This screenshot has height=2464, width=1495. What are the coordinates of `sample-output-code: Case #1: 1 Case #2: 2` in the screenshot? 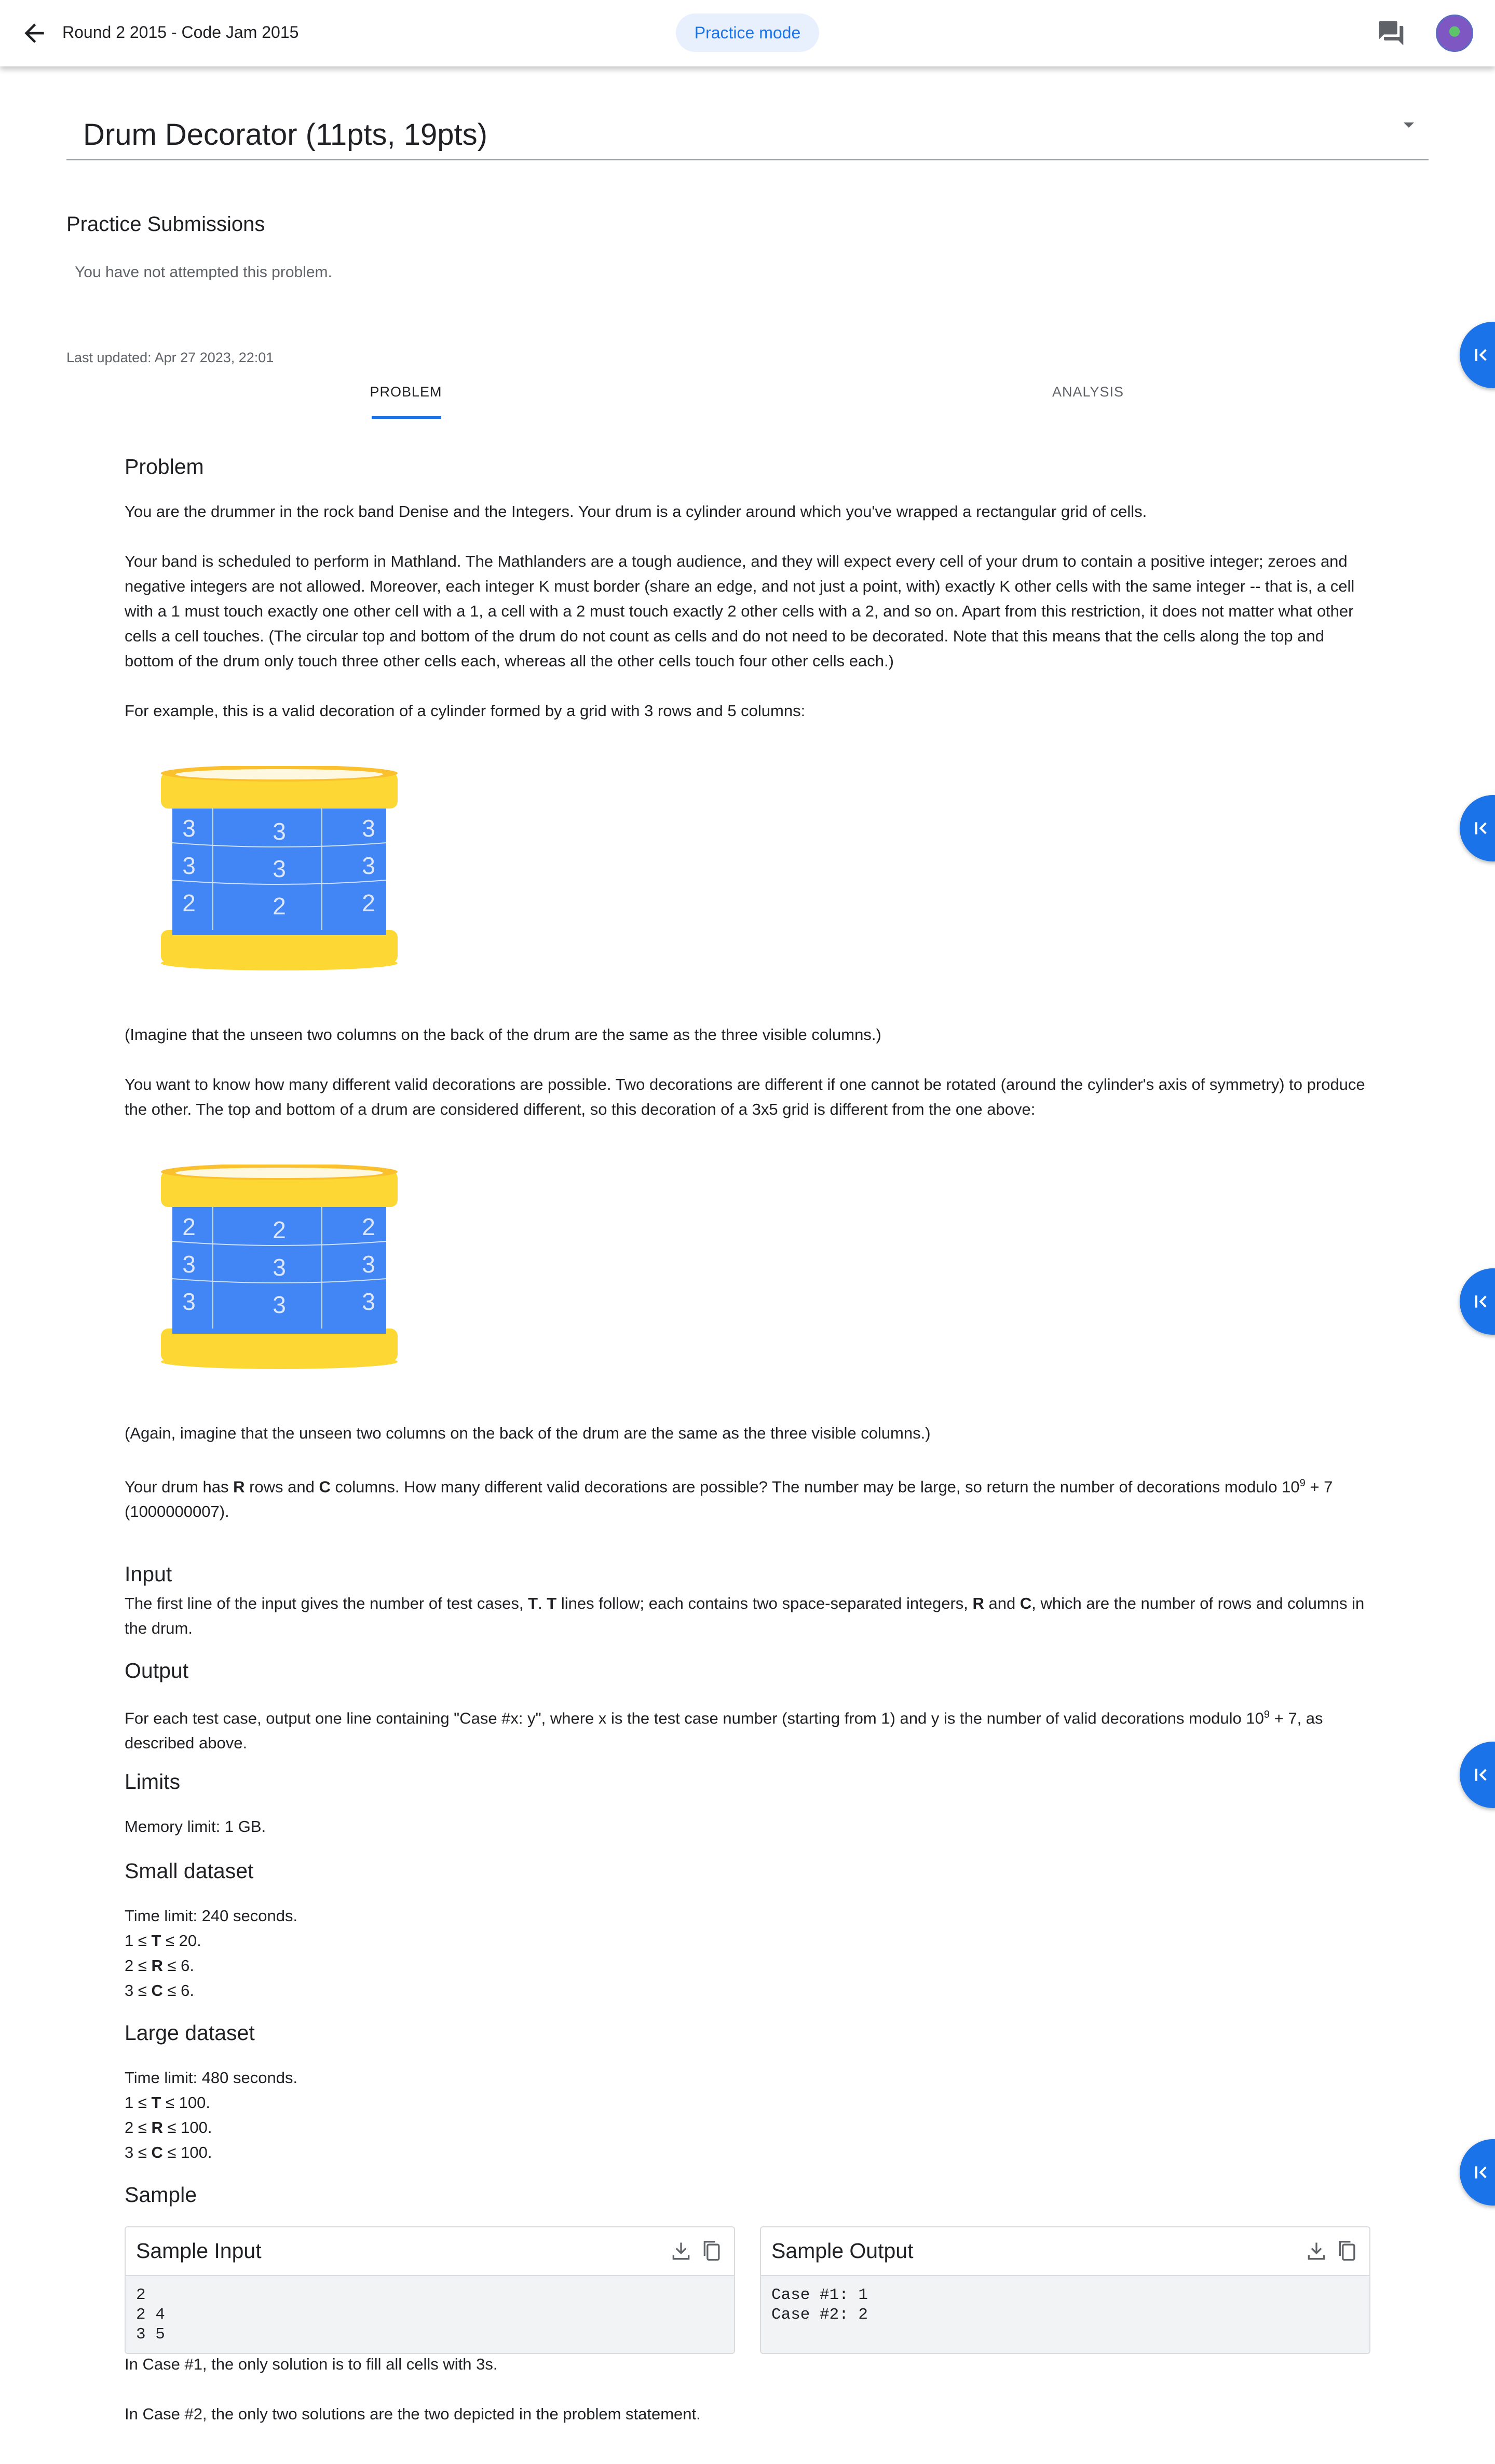 It's located at (819, 2305).